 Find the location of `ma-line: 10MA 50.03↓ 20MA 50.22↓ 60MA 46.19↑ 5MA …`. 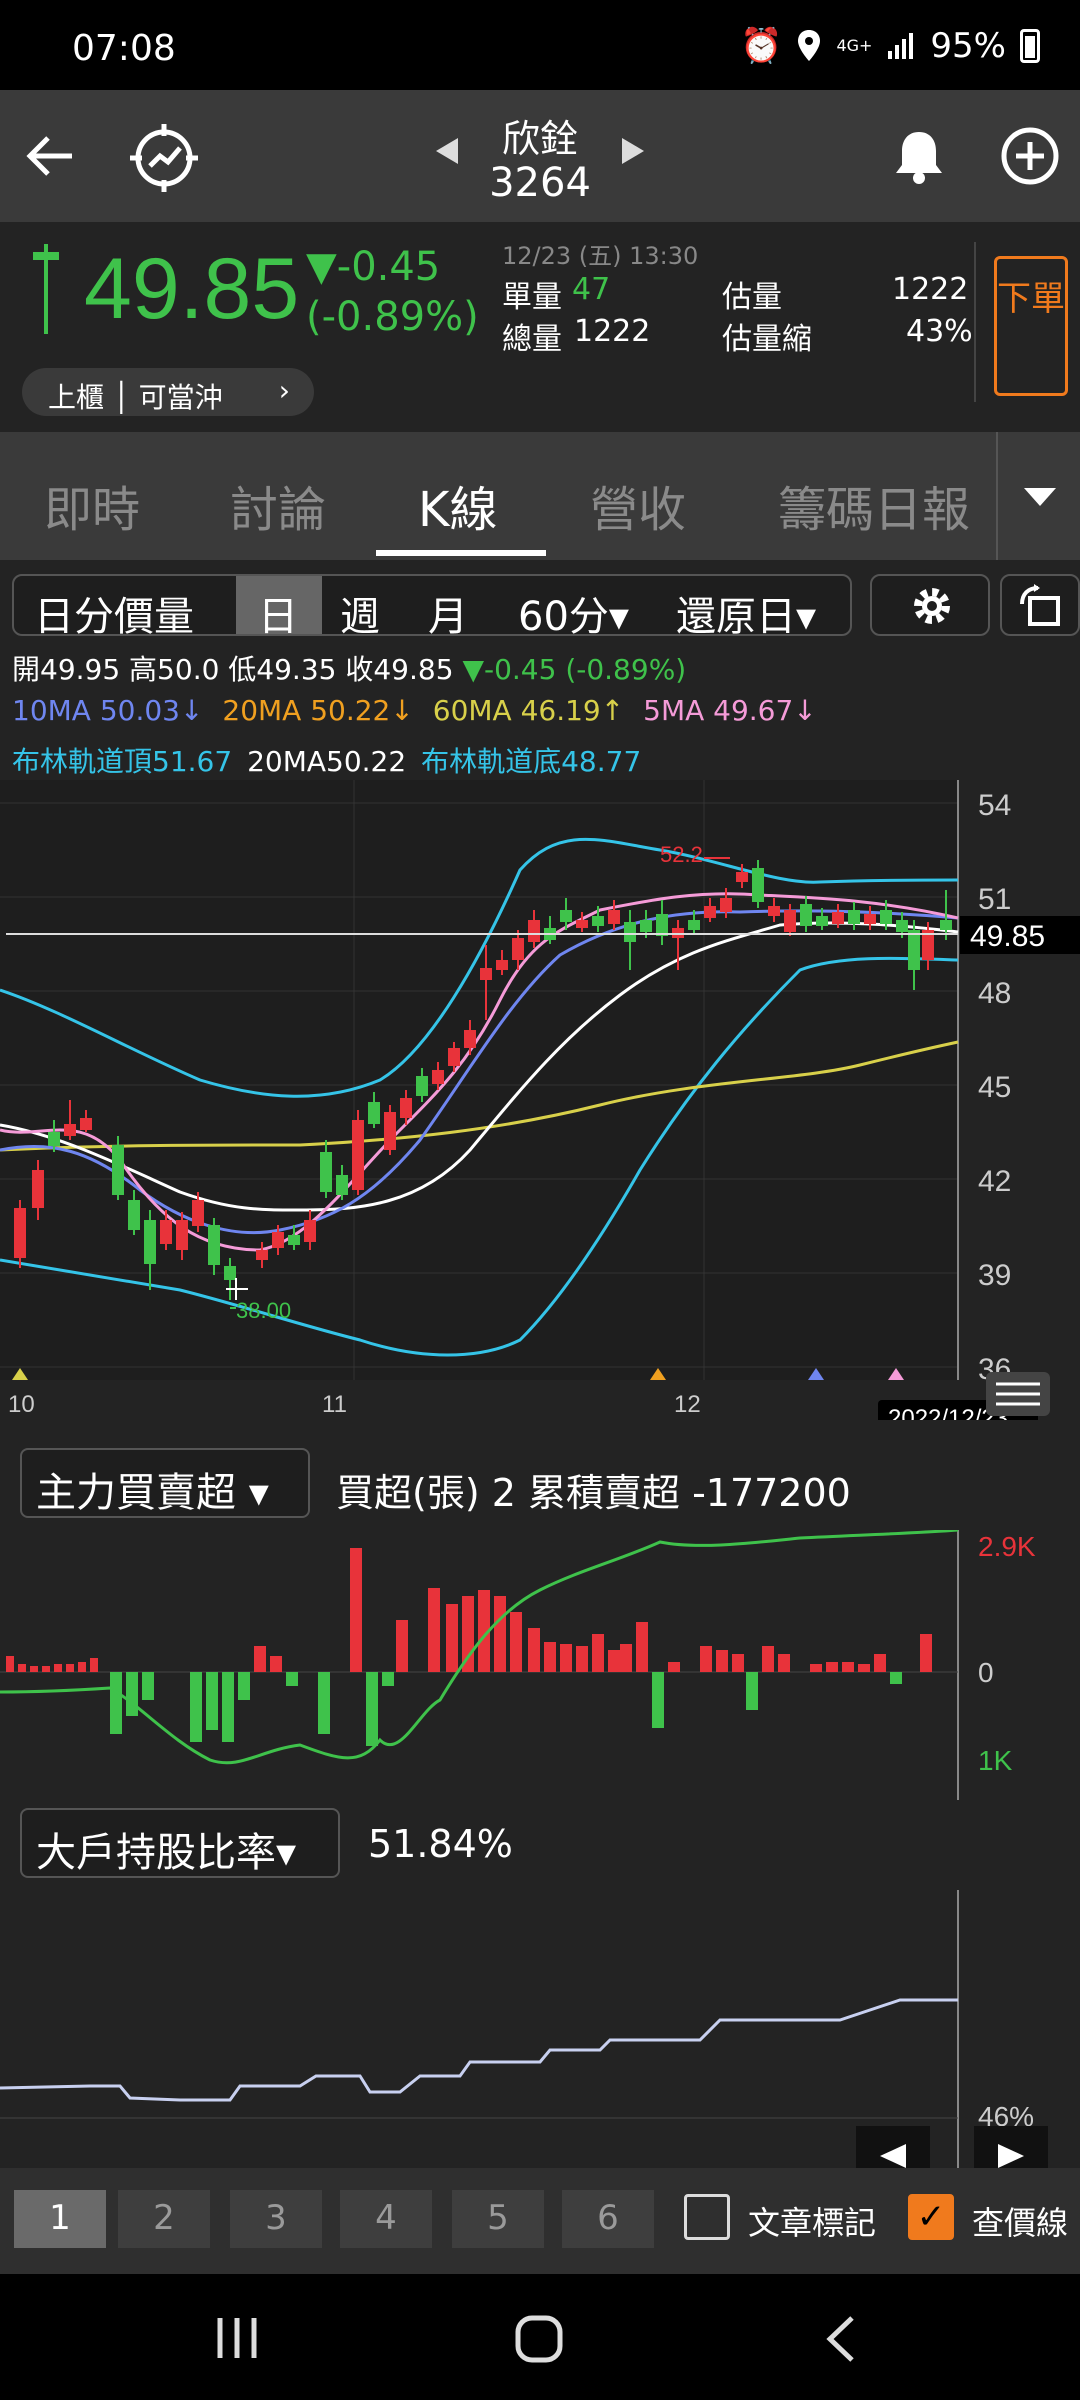

ma-line: 10MA 50.03↓ 20MA 50.22↓ 60MA 46.19↑ 5MA … is located at coordinates (414, 710).